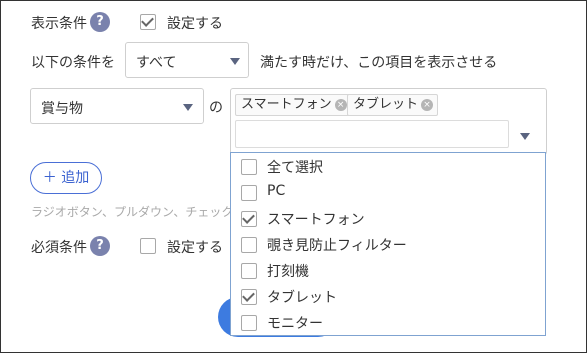 The width and height of the screenshot is (587, 353). I want to click on display-condition-checkbox, so click(148, 22).